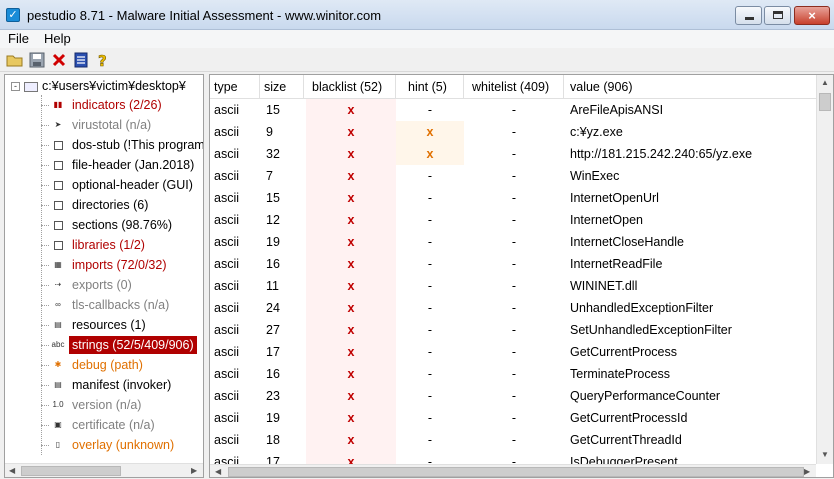 The image size is (834, 479). I want to click on tree-item: dos-stub (!This program, so click(122, 145).